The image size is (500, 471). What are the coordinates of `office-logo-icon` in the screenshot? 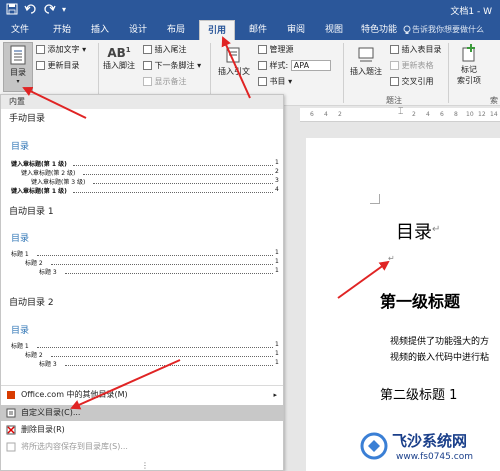 It's located at (11, 395).